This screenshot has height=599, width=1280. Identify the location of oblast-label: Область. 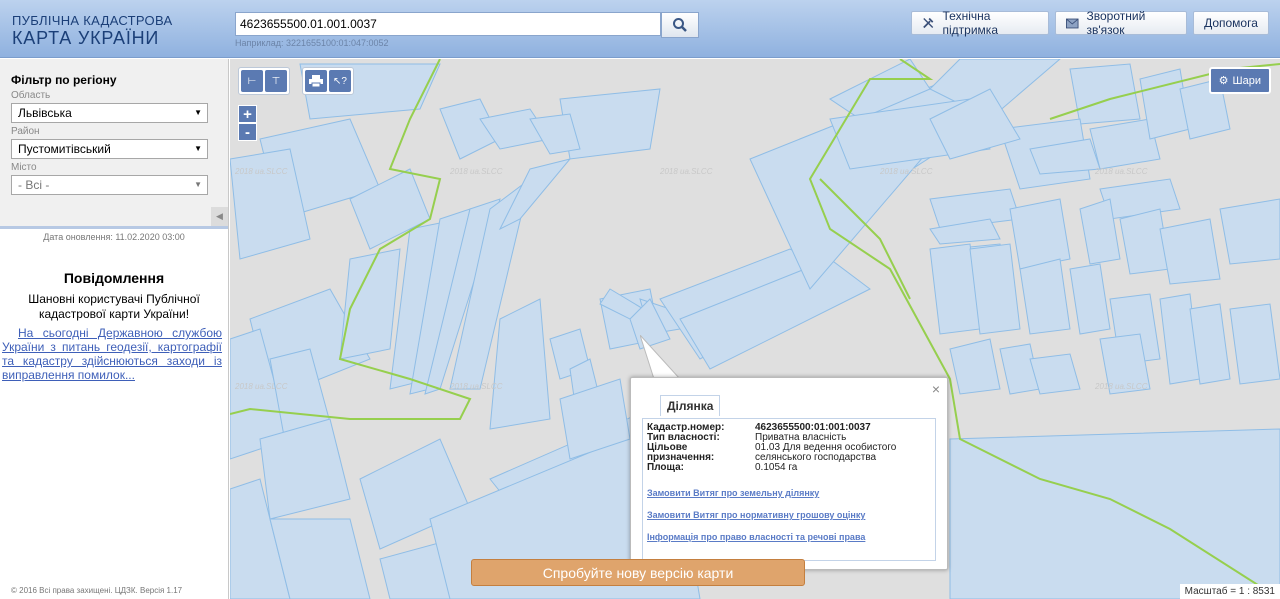
(31, 95).